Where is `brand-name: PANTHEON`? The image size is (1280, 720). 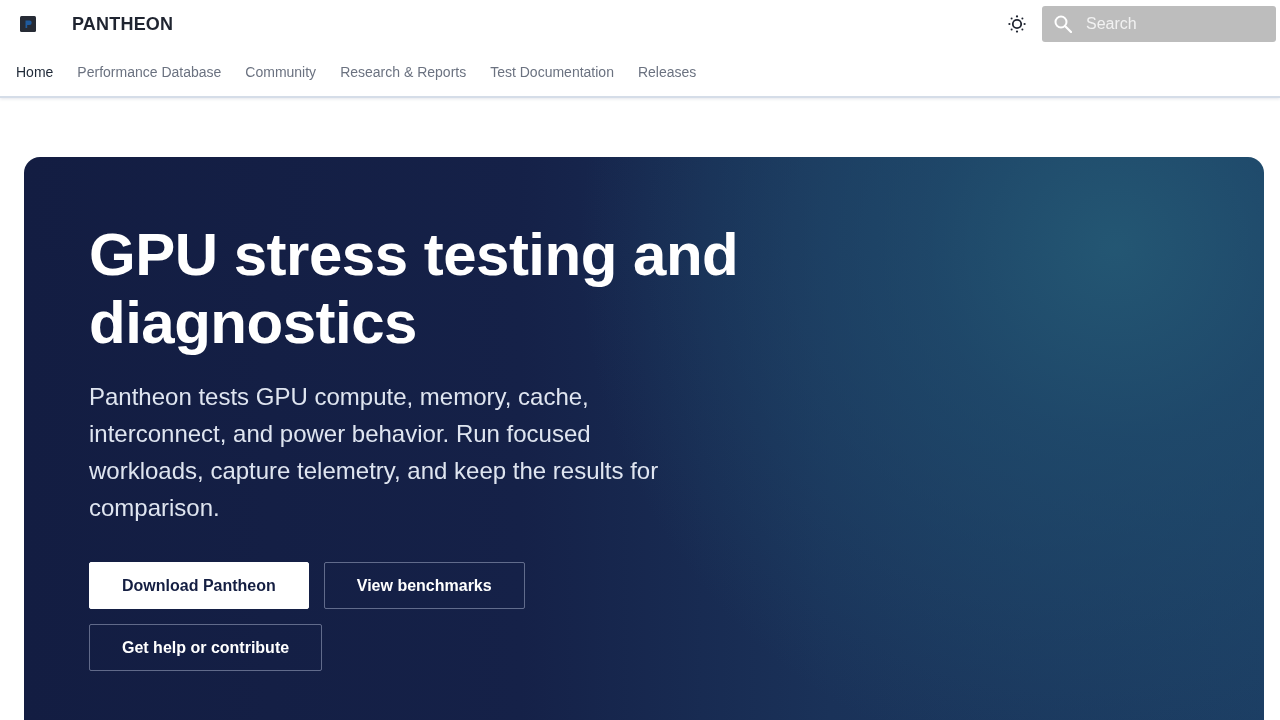 brand-name: PANTHEON is located at coordinates (123, 24).